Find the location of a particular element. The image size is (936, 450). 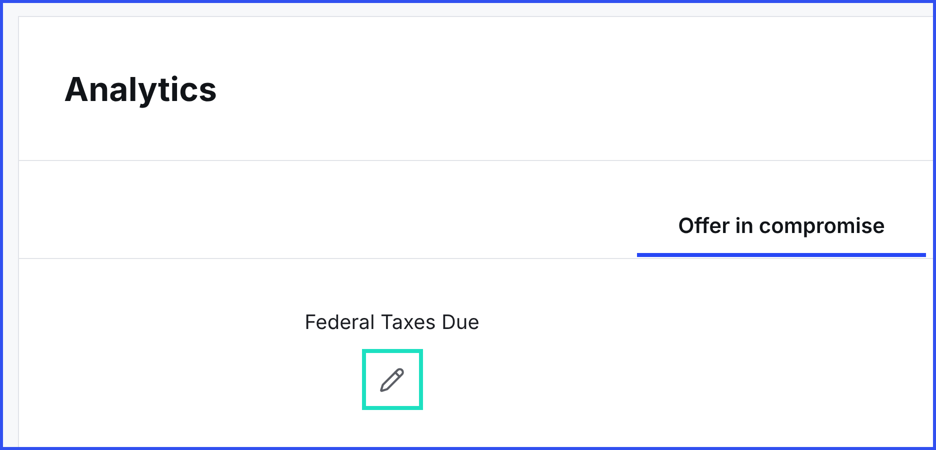

page-title: Analytics is located at coordinates (140, 89).